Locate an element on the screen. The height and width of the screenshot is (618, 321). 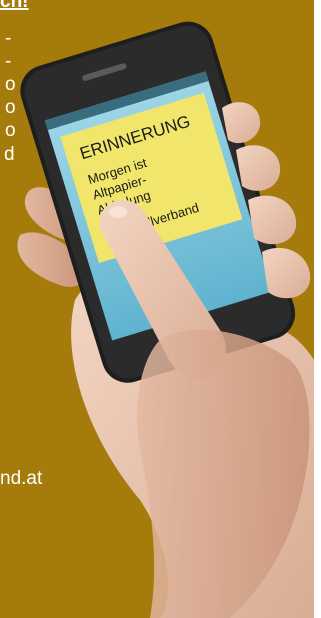
right-finger-top is located at coordinates (241, 123).